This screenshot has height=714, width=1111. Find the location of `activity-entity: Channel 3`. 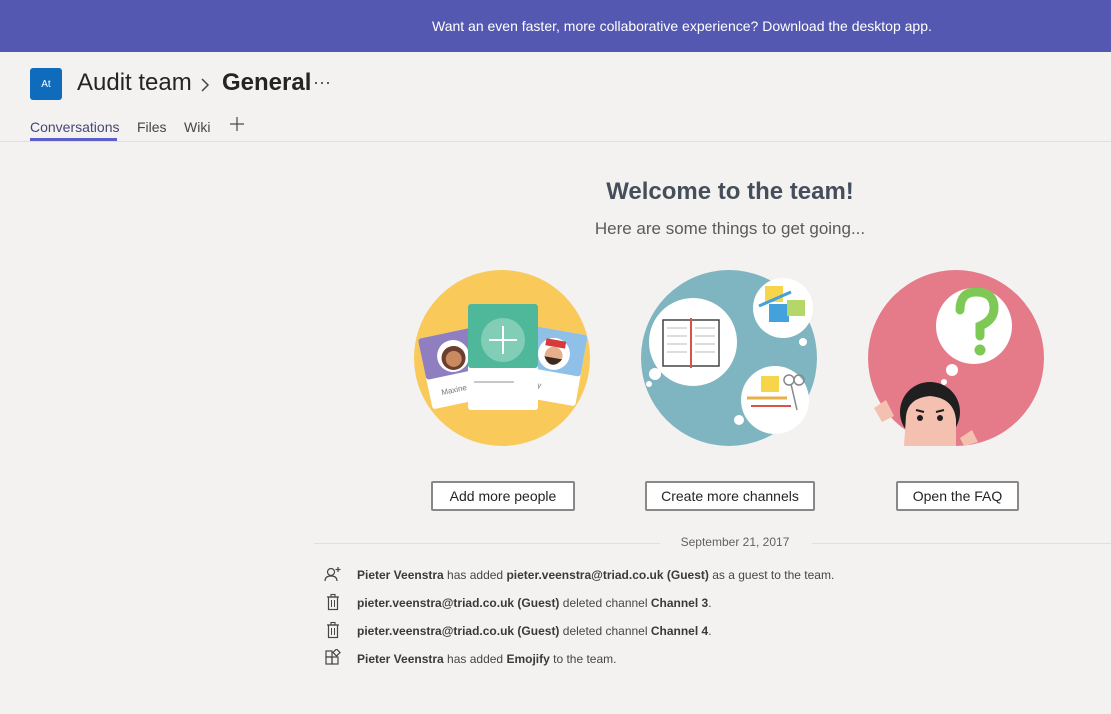

activity-entity: Channel 3 is located at coordinates (679, 603).